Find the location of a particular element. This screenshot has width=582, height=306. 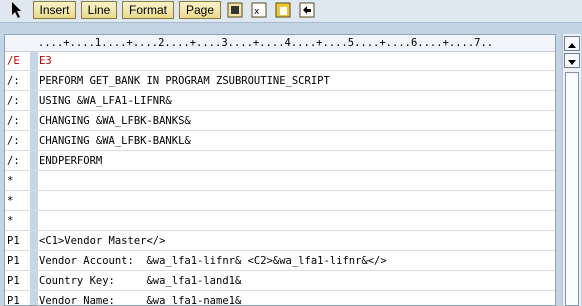

editor-line: /: CHANGING &WA_LFBK-BANKS& is located at coordinates (280, 121).